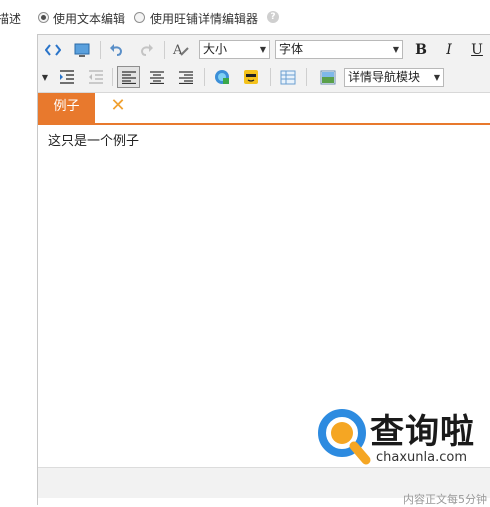 The height and width of the screenshot is (507, 490). I want to click on align-center-button, so click(157, 77).